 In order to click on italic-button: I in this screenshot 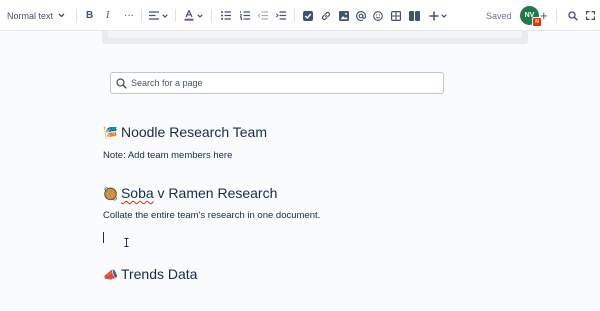, I will do `click(107, 15)`.